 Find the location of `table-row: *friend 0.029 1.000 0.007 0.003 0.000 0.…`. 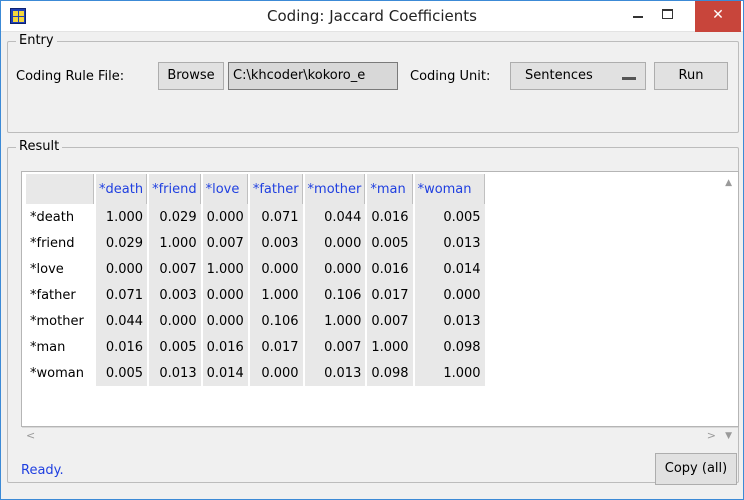

table-row: *friend 0.029 1.000 0.007 0.003 0.000 0.… is located at coordinates (255, 243).